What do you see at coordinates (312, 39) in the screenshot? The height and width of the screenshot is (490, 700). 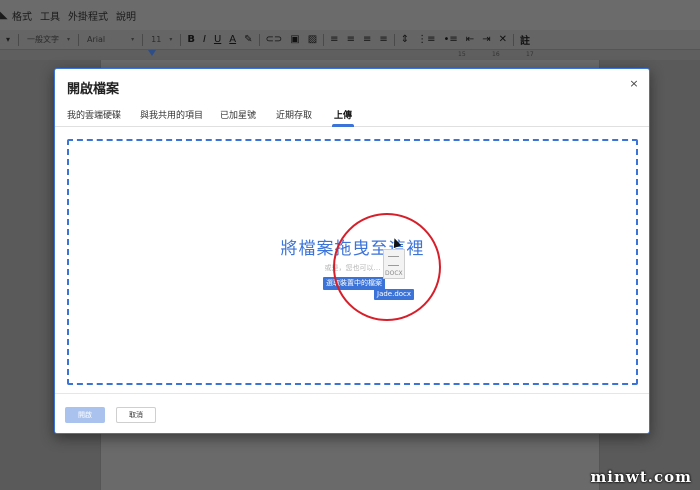 I see `insert-image-icon: ▨` at bounding box center [312, 39].